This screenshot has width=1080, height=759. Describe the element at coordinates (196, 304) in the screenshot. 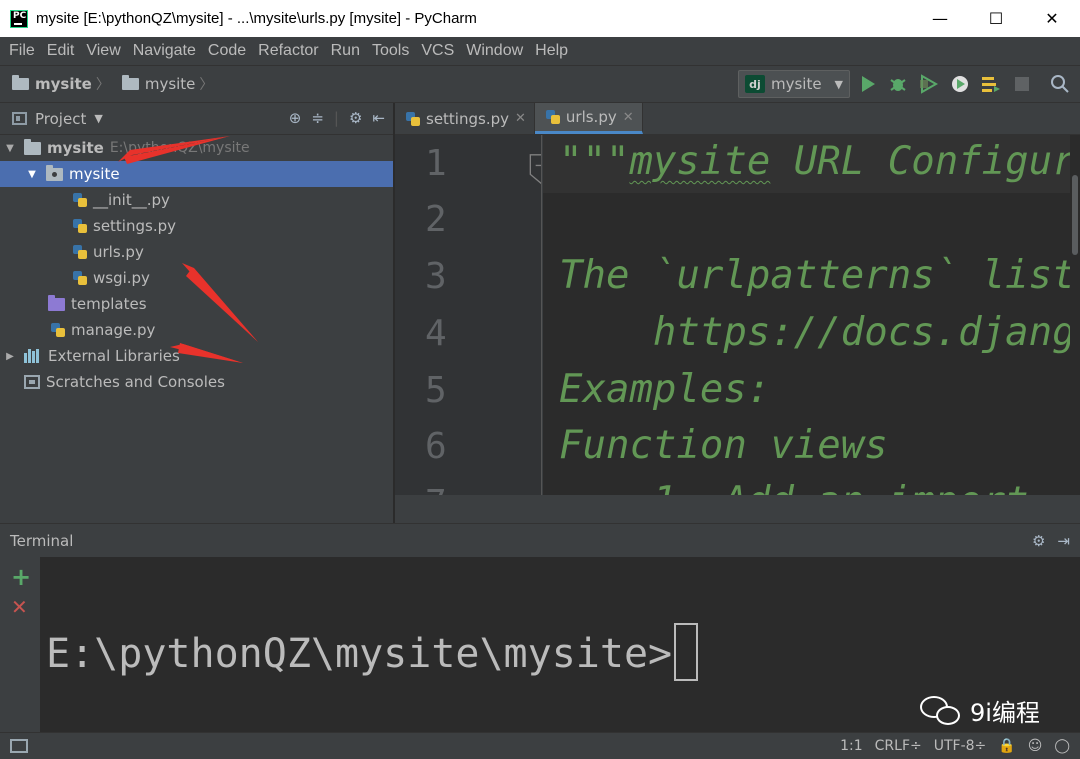

I see `tree-item-templates: templates` at that location.